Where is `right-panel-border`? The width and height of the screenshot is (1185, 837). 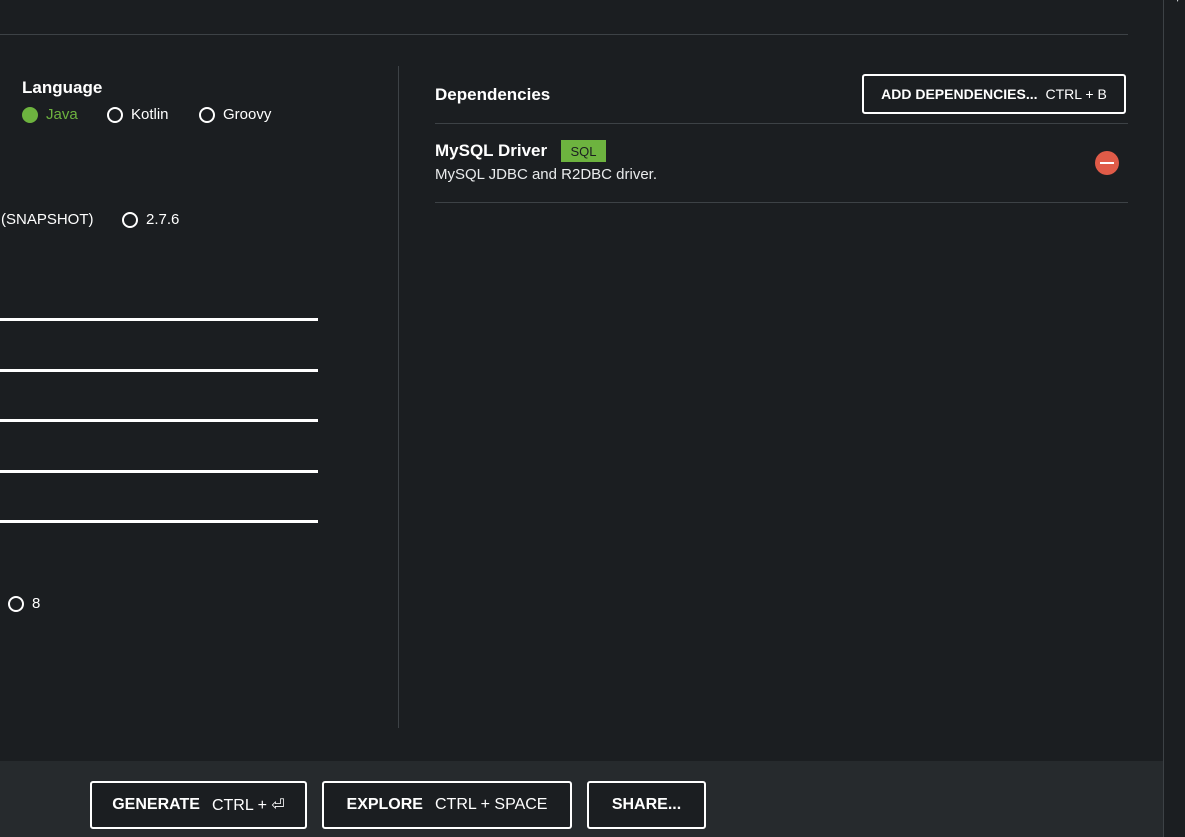
right-panel-border is located at coordinates (1163, 418).